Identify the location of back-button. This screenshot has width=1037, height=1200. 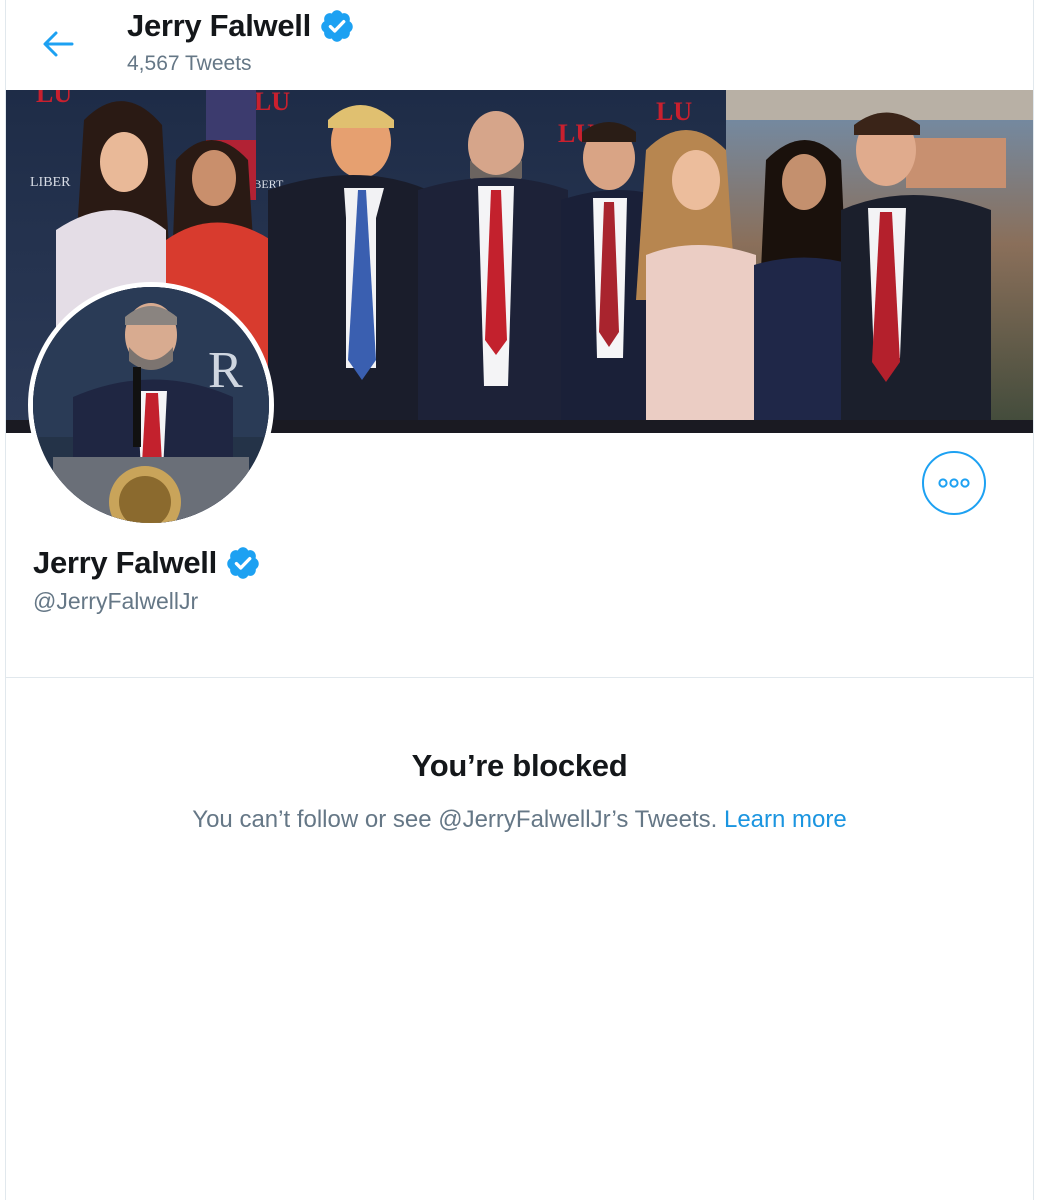
(58, 44).